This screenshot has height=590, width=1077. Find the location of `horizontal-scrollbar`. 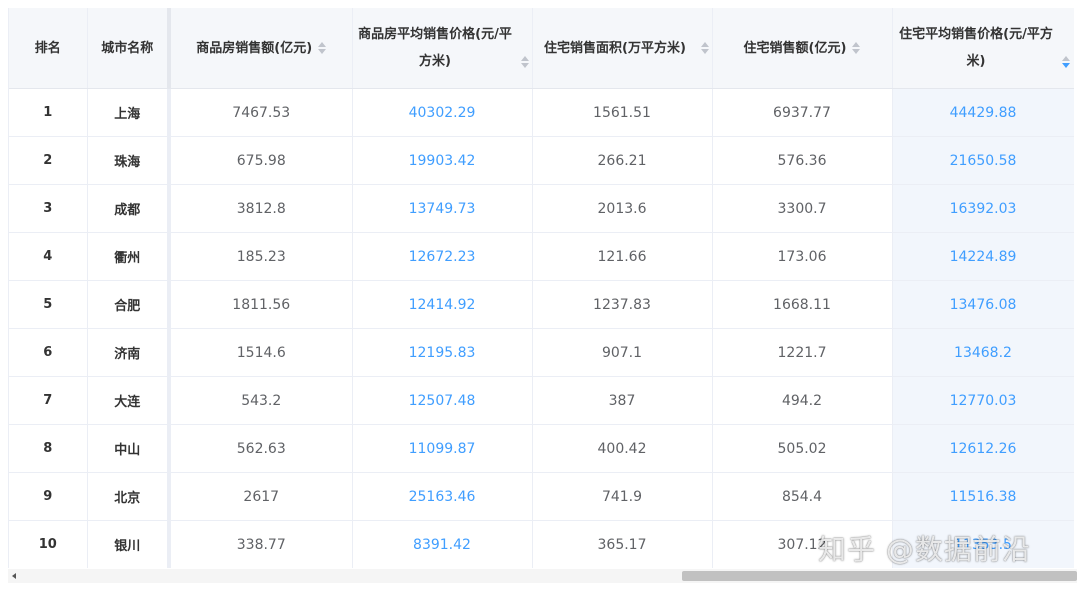

horizontal-scrollbar is located at coordinates (542, 576).